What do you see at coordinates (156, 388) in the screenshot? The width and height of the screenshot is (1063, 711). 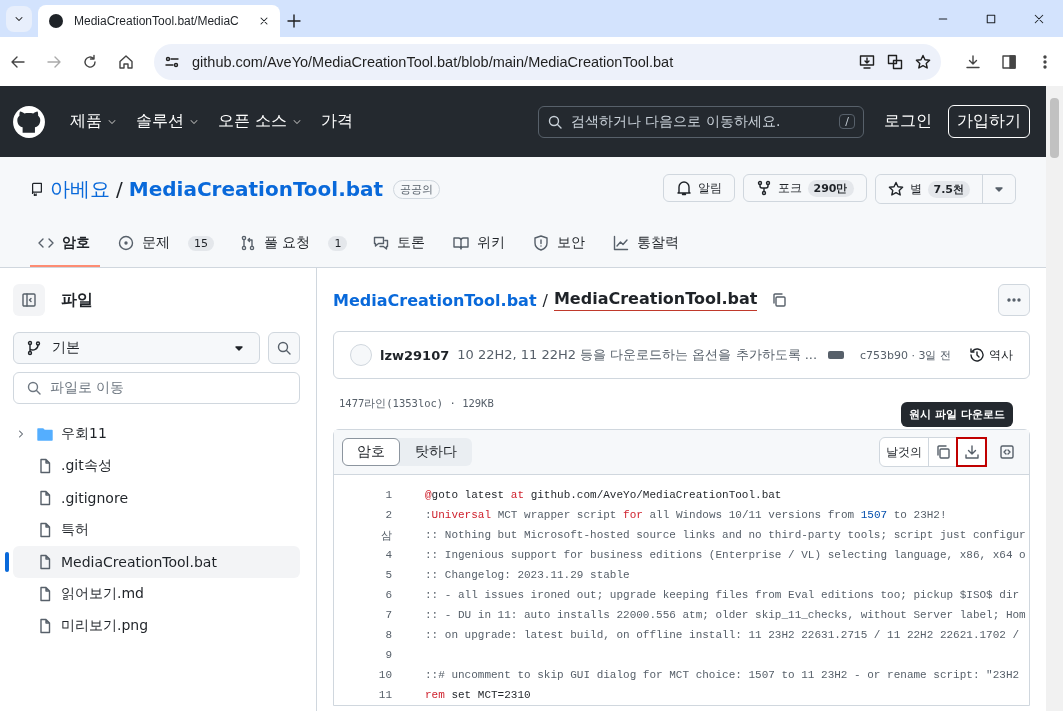 I see `file-search-field: 파일로 이동` at bounding box center [156, 388].